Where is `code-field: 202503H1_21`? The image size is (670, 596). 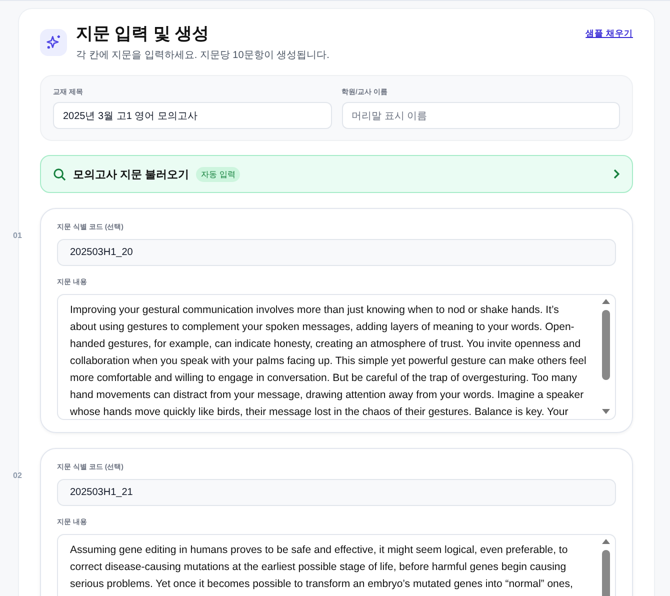 code-field: 202503H1_21 is located at coordinates (336, 492).